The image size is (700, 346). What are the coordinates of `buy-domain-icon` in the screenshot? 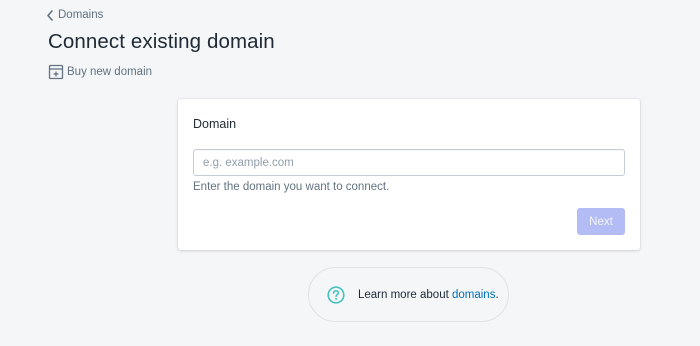 It's located at (56, 72).